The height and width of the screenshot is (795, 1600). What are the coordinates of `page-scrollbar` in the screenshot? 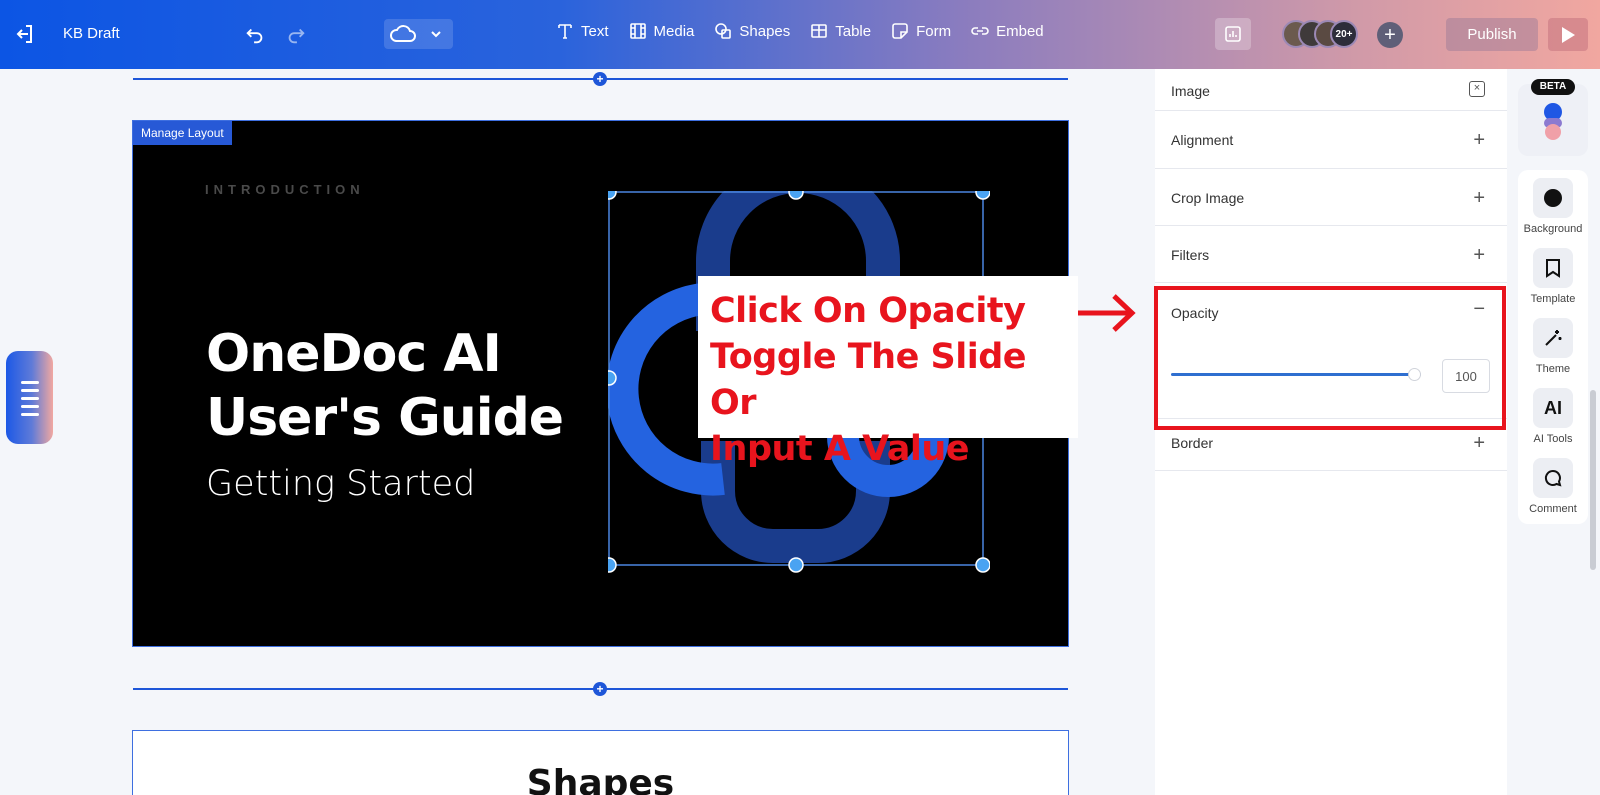 It's located at (1593, 480).